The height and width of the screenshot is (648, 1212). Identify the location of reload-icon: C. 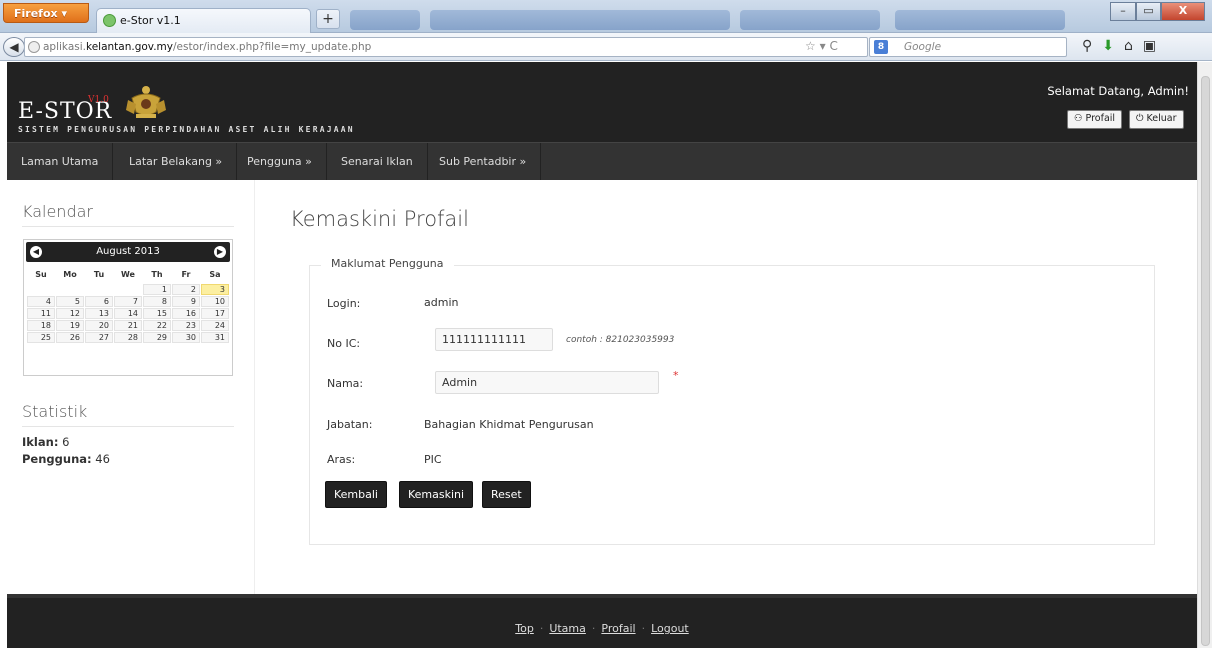
(833, 46).